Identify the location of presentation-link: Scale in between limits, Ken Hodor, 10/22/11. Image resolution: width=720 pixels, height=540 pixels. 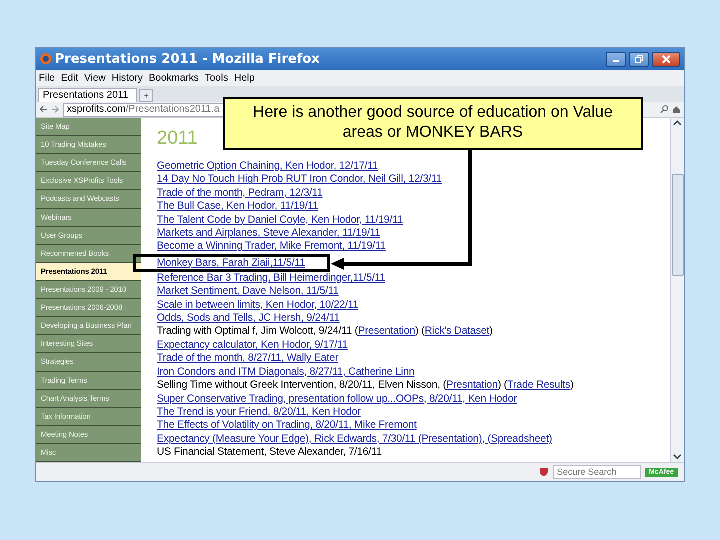
(258, 304).